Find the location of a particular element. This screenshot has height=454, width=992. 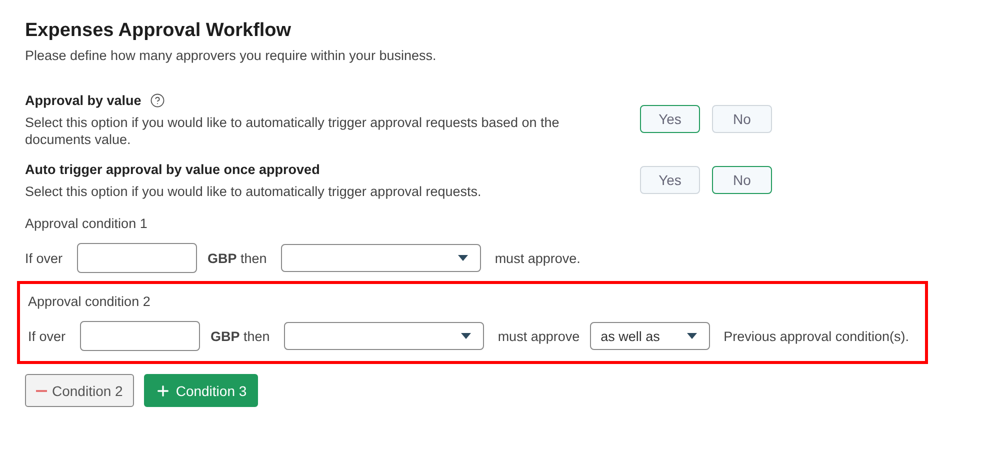

minus-icon is located at coordinates (41, 391).